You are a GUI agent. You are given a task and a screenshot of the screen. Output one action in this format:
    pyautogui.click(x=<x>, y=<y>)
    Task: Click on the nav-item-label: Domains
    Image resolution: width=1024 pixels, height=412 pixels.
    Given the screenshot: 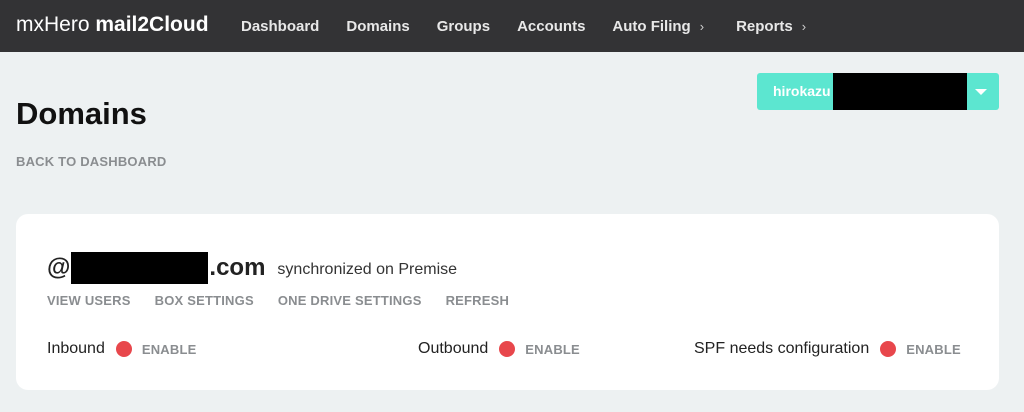 What is the action you would take?
    pyautogui.click(x=378, y=26)
    